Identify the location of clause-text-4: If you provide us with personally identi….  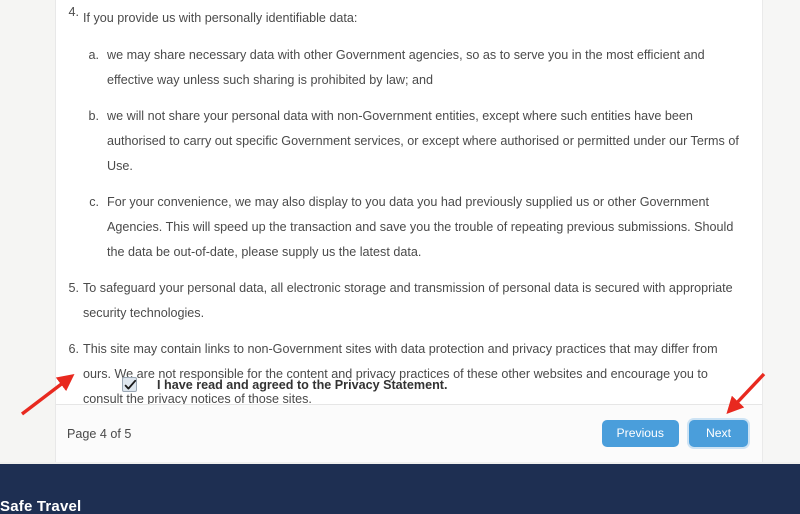
(220, 18).